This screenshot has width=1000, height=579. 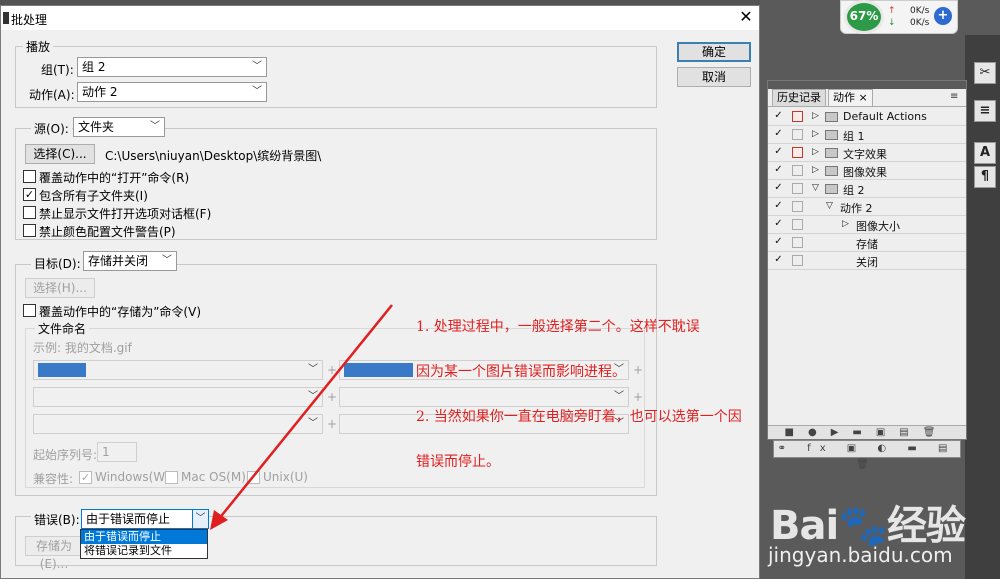 I want to click on upload-speed: 0K/s, so click(x=920, y=11).